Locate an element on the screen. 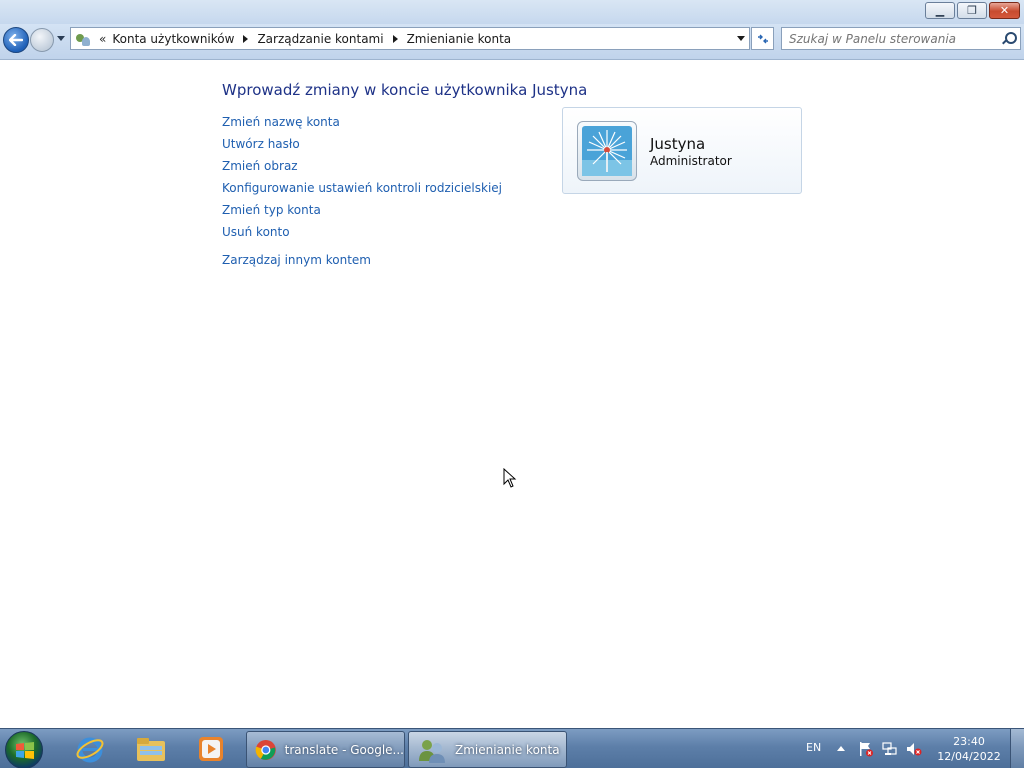  start-button is located at coordinates (24, 749).